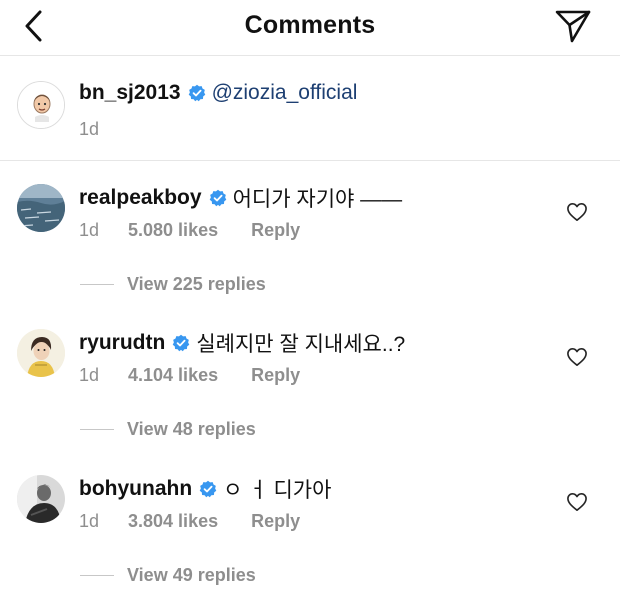 The height and width of the screenshot is (596, 620). I want to click on comment-meta: 1d 3.804 likes Reply, so click(189, 521).